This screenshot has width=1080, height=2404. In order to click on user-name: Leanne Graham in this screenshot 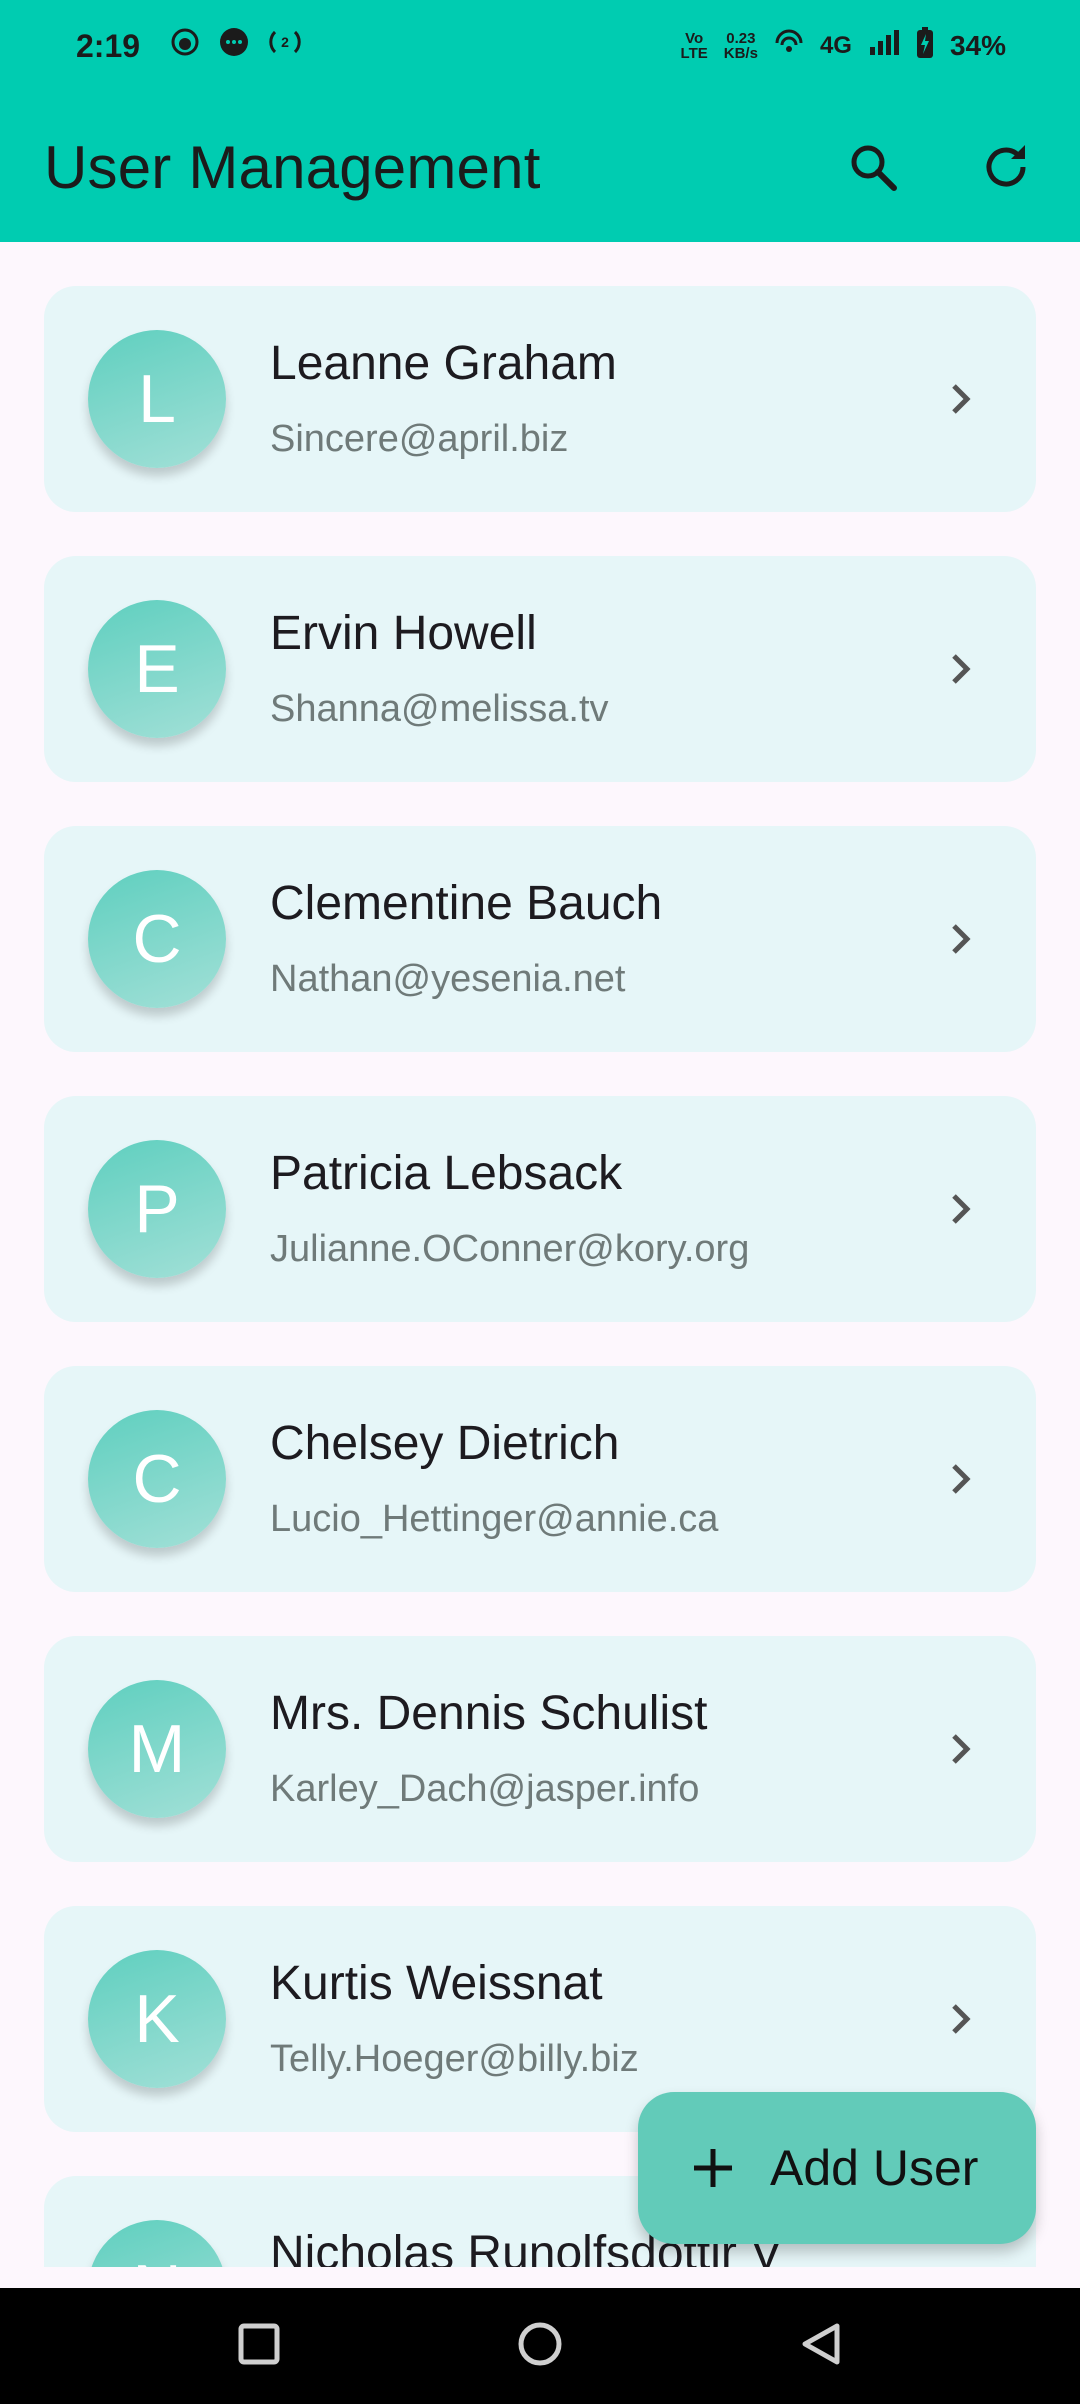, I will do `click(443, 363)`.